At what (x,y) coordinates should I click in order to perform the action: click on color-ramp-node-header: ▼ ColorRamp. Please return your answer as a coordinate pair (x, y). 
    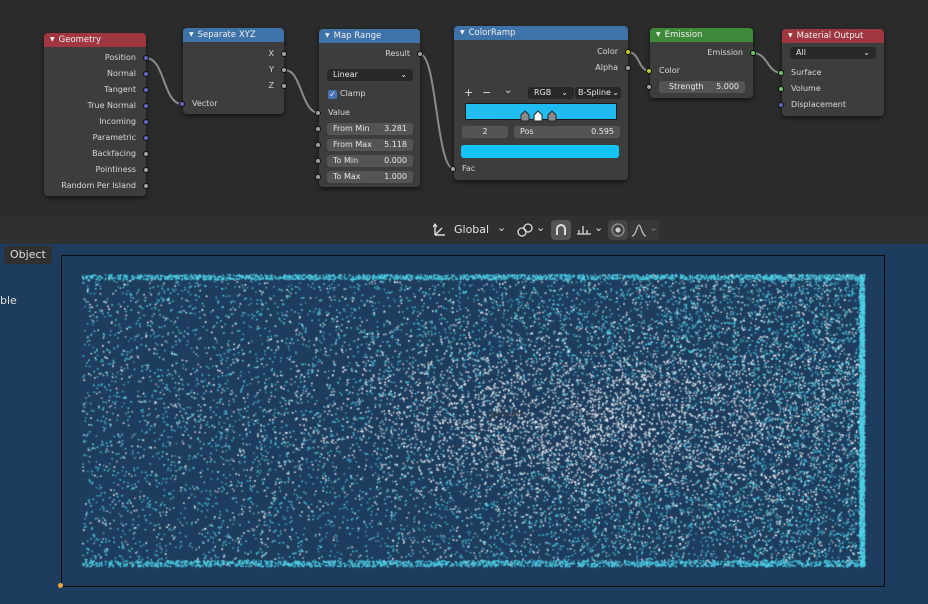
    Looking at the image, I should click on (541, 33).